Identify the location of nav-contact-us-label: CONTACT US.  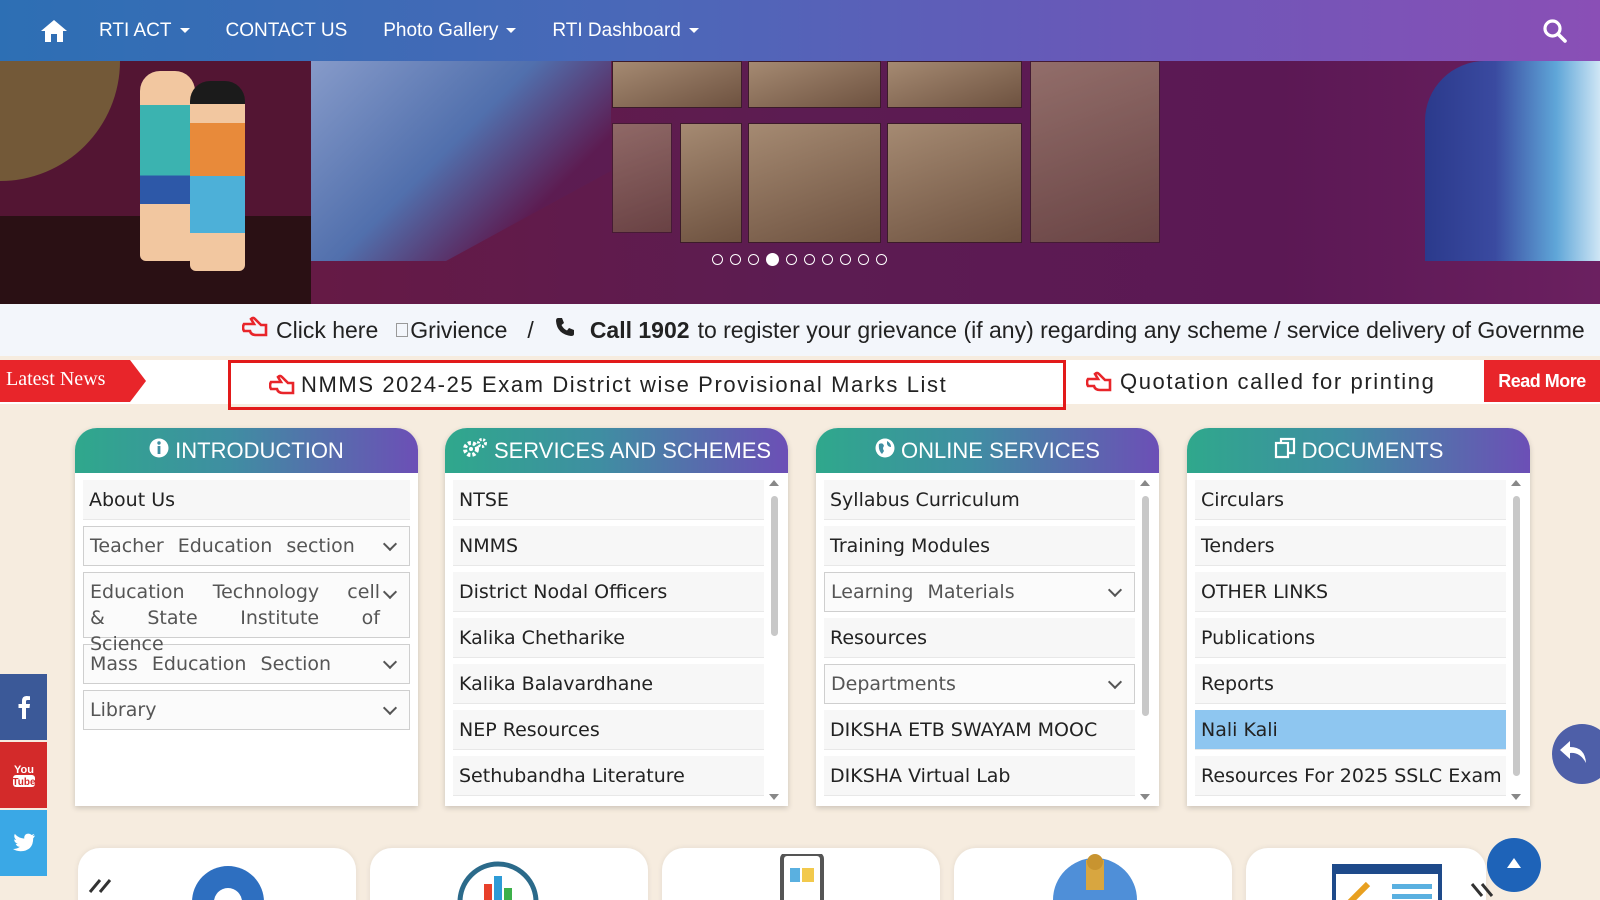
(286, 30).